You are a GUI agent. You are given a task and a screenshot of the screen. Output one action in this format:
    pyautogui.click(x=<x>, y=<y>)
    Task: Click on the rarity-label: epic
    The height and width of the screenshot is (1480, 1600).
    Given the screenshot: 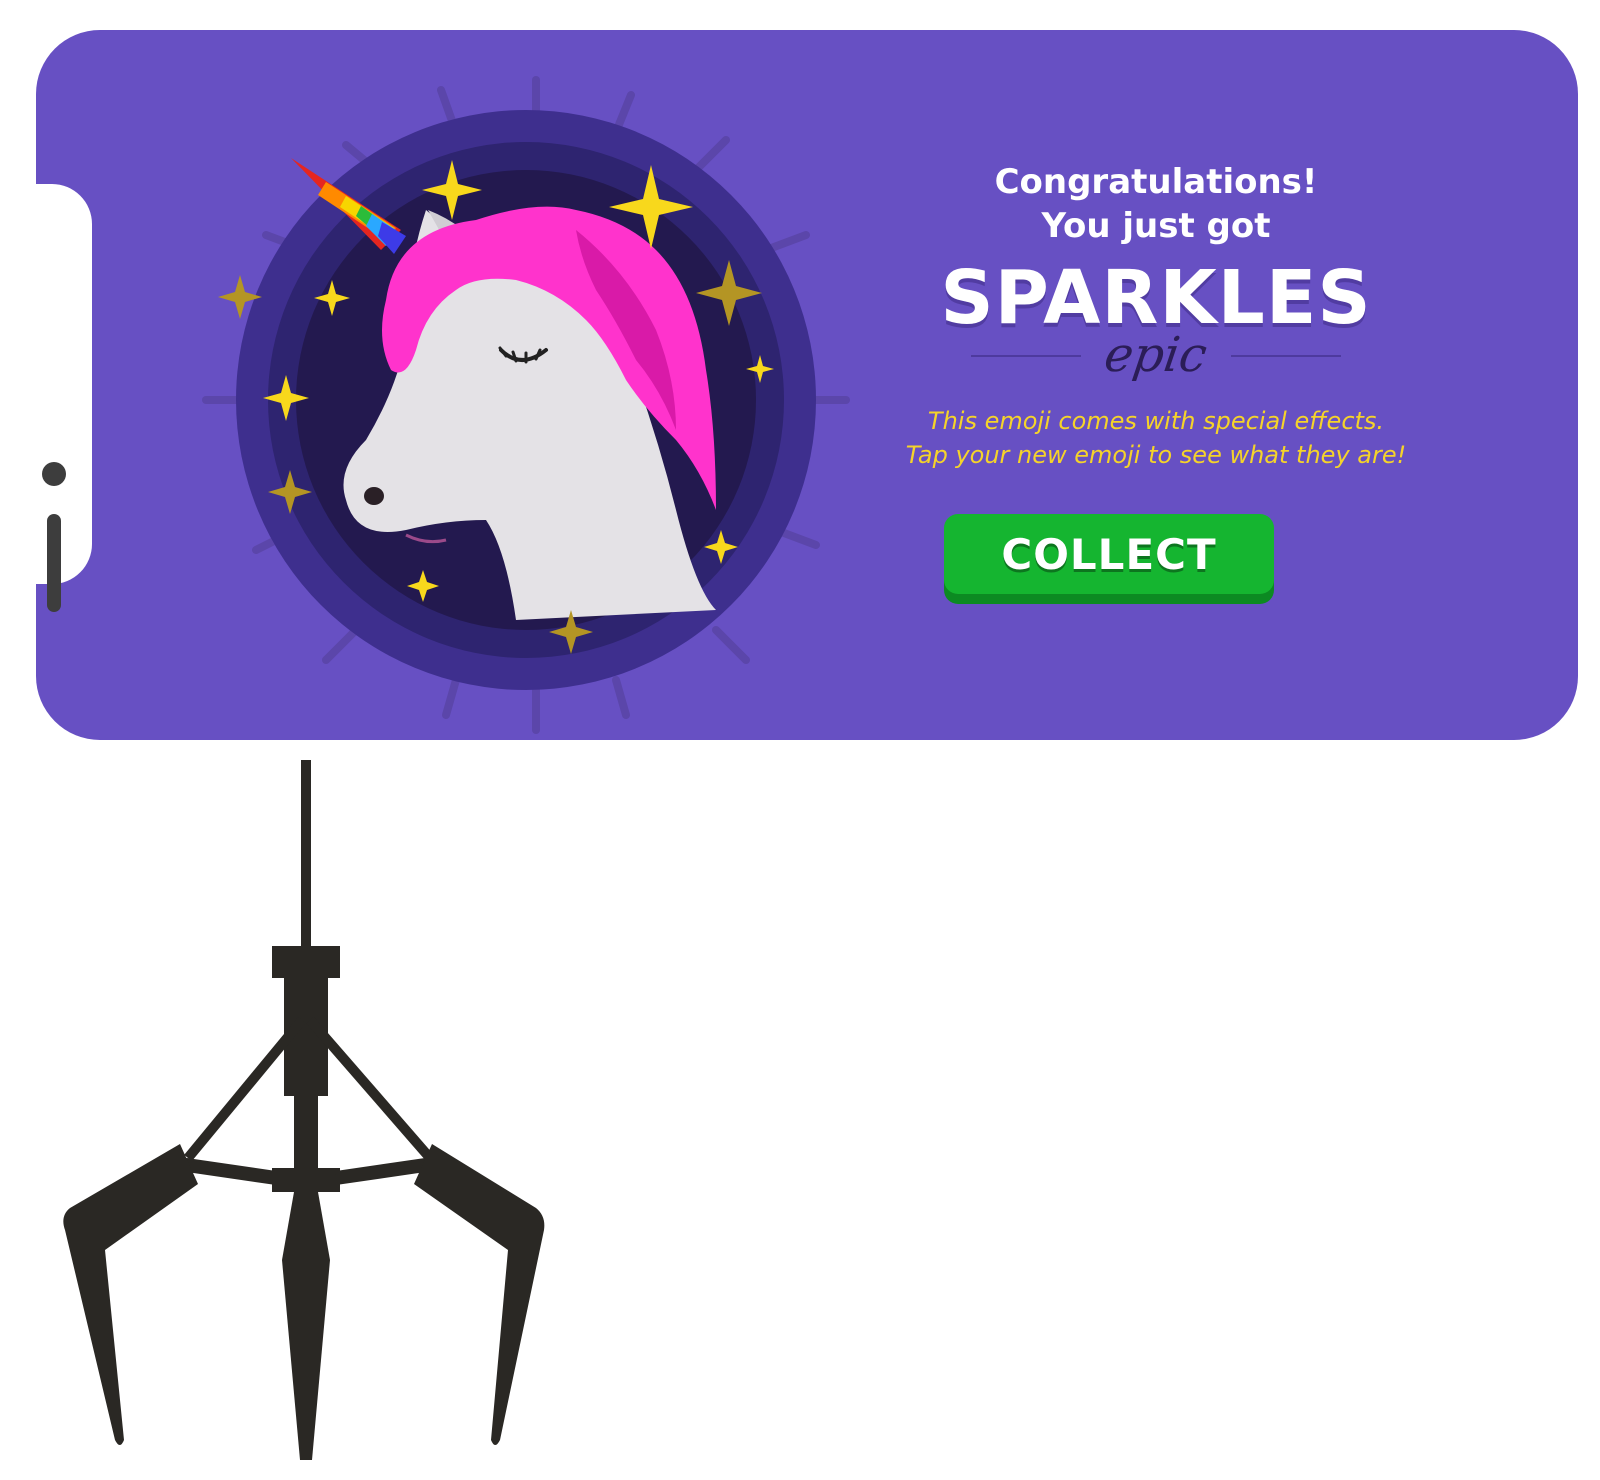 What is the action you would take?
    pyautogui.click(x=1156, y=355)
    